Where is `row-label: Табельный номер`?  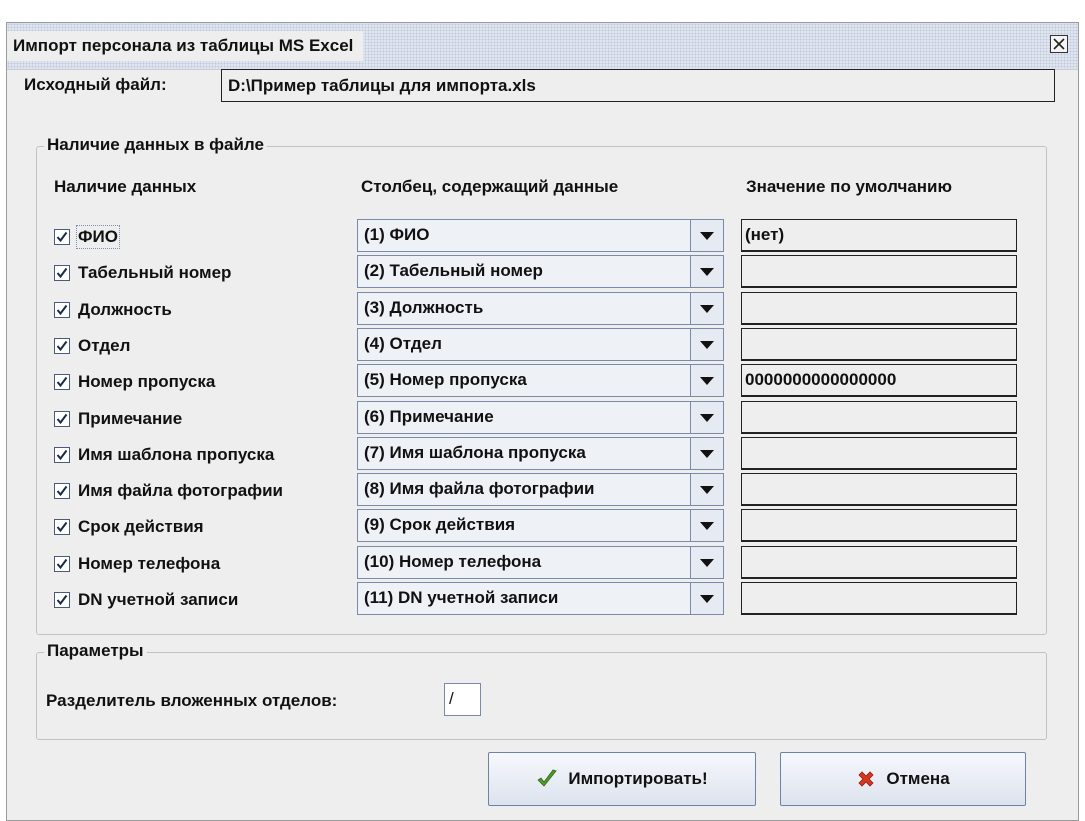
row-label: Табельный номер is located at coordinates (155, 272).